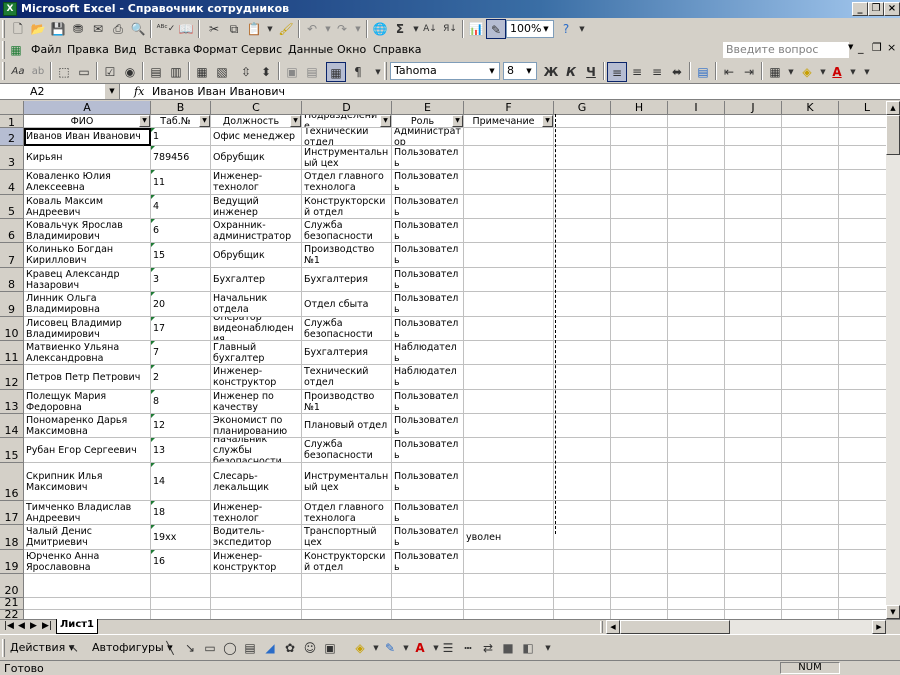  I want to click on cell-d17: Отдел главного технолога, so click(347, 513).